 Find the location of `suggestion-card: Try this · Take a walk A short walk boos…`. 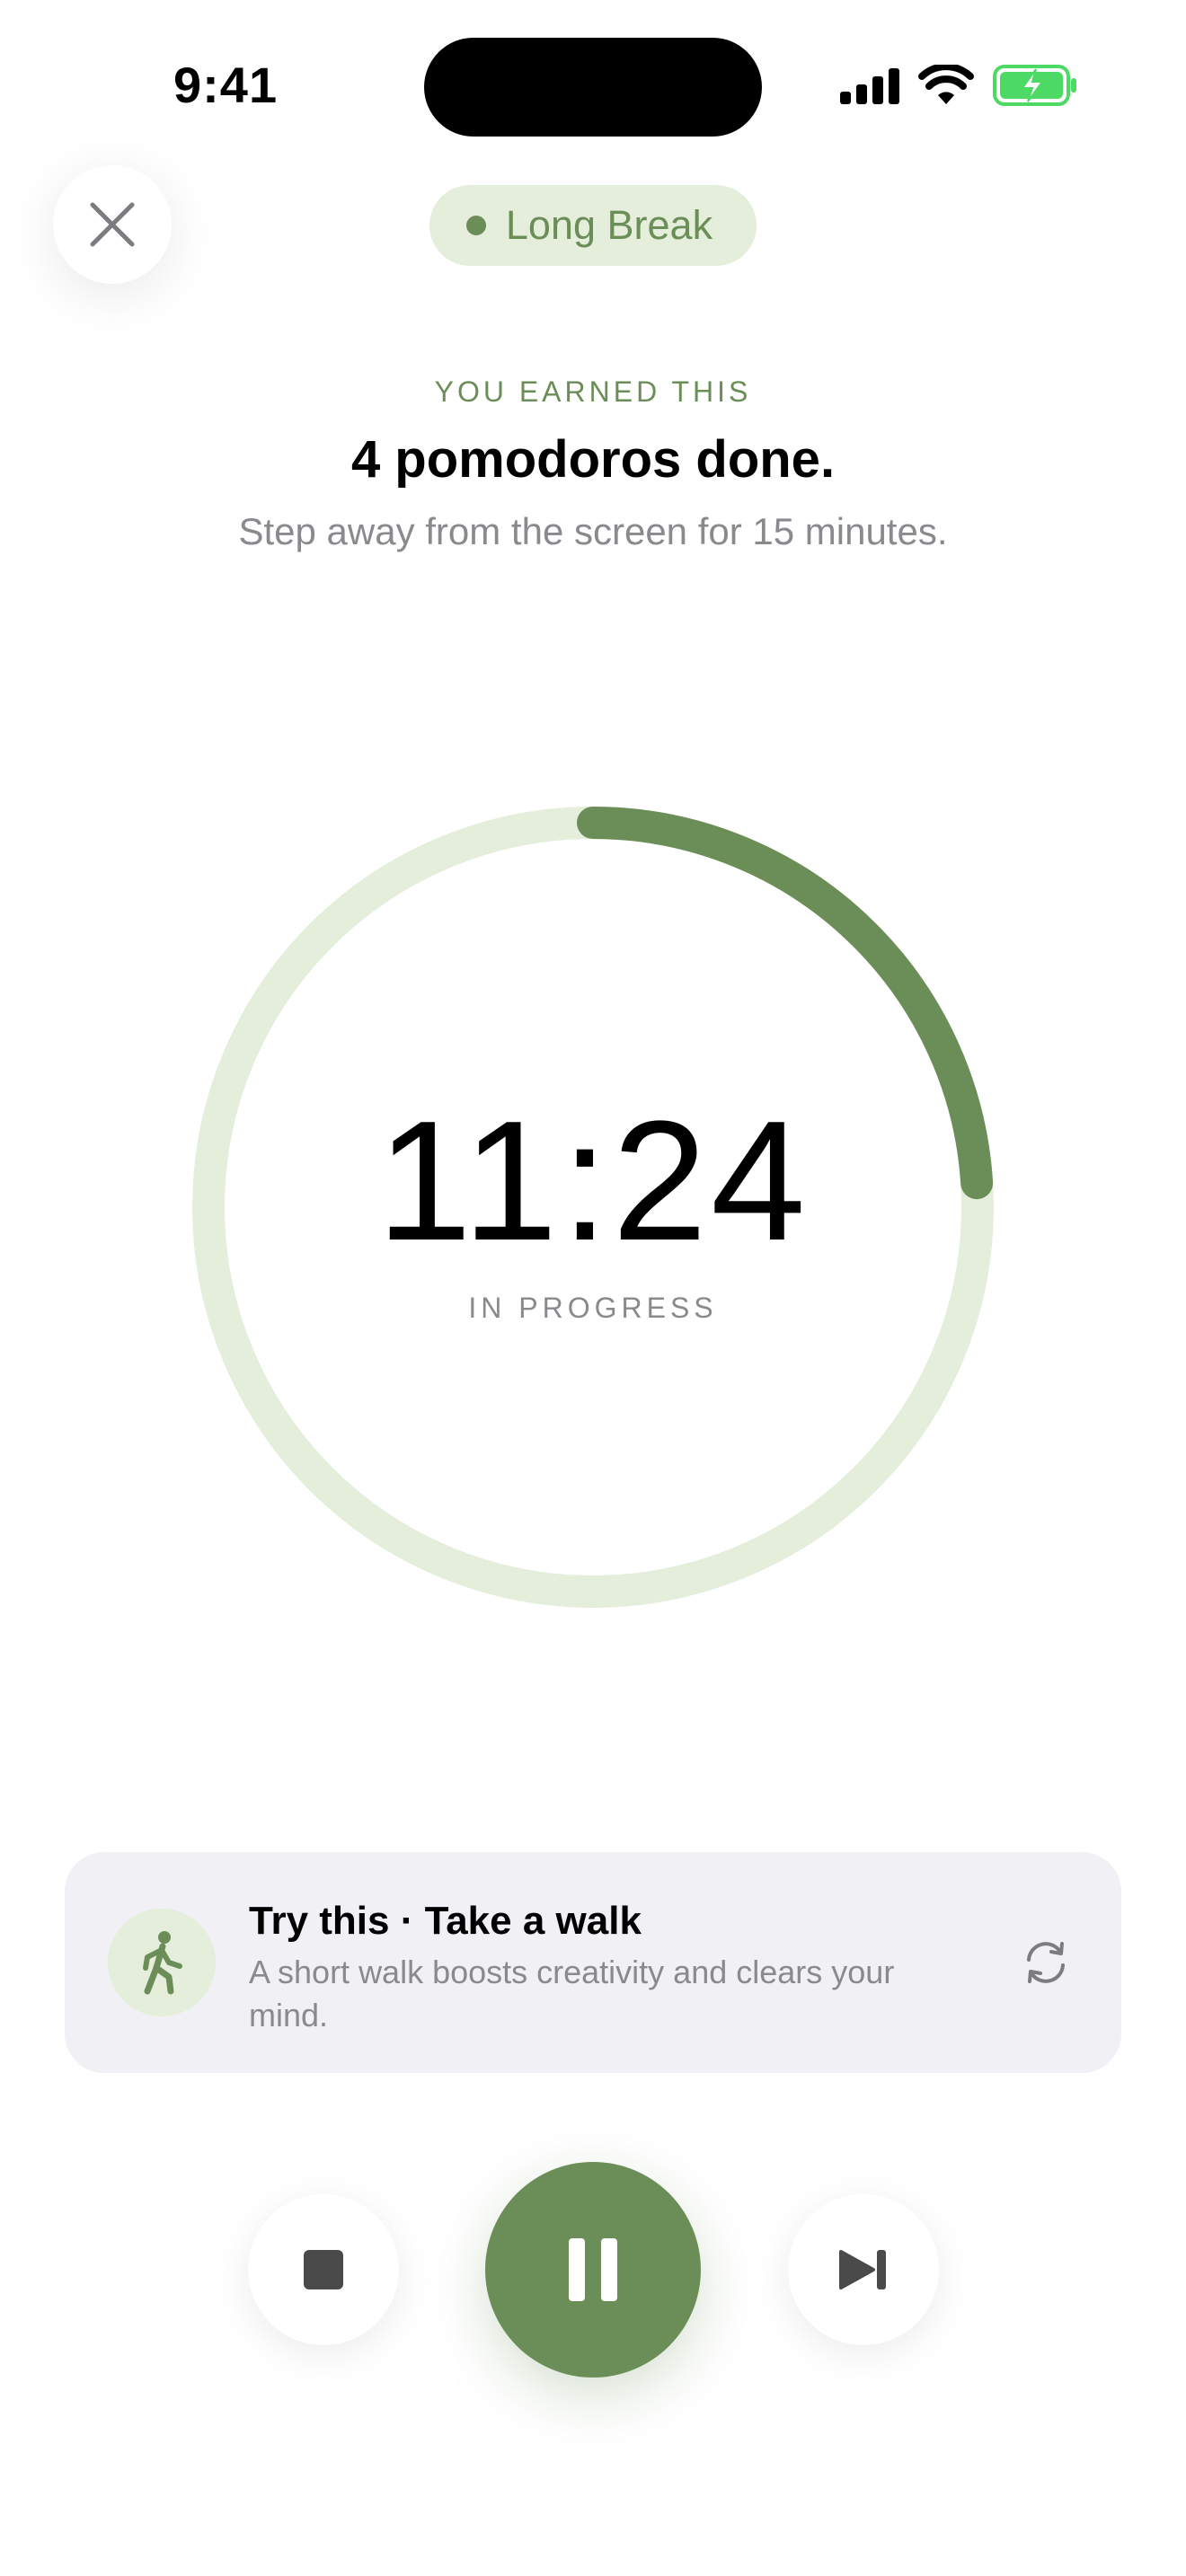

suggestion-card: Try this · Take a walk A short walk boos… is located at coordinates (593, 1962).